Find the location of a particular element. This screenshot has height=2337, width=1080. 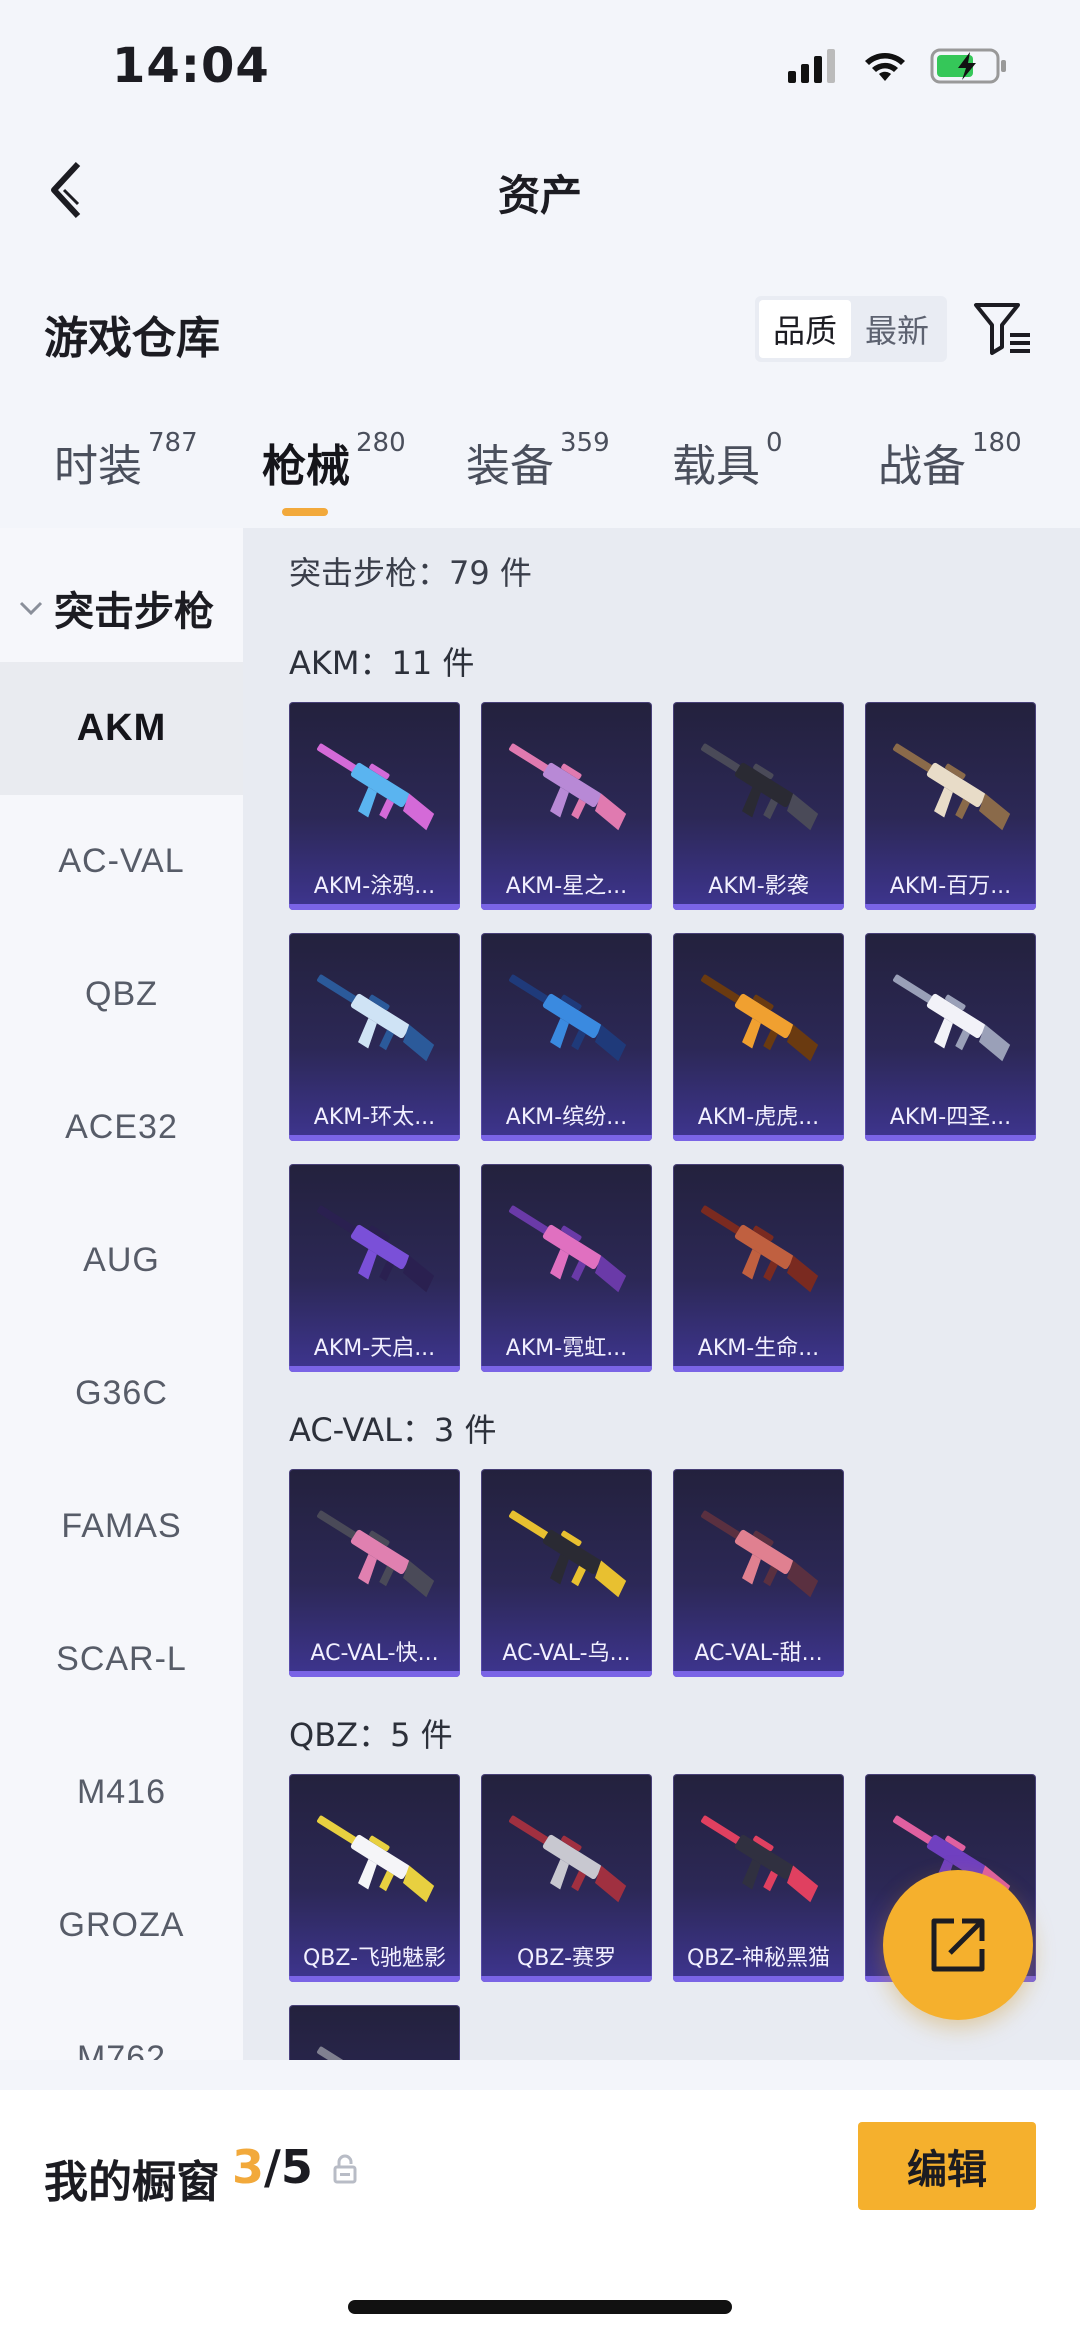

share-icon is located at coordinates (958, 1945).